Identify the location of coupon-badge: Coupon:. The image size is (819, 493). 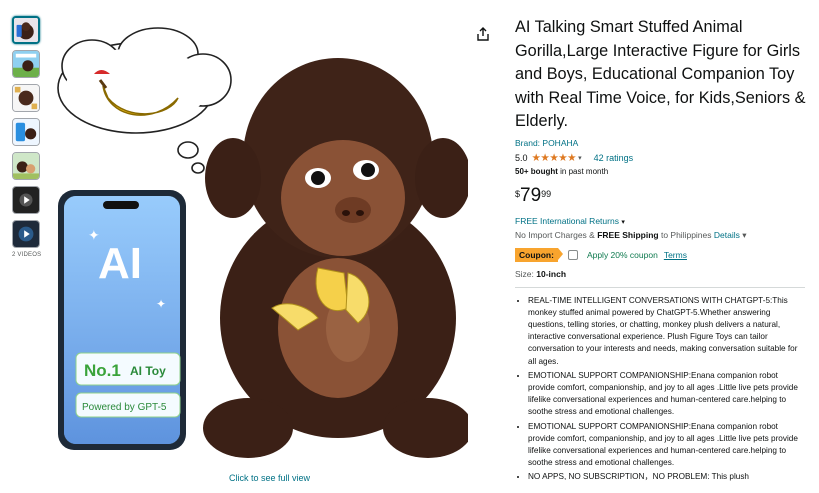
(539, 254).